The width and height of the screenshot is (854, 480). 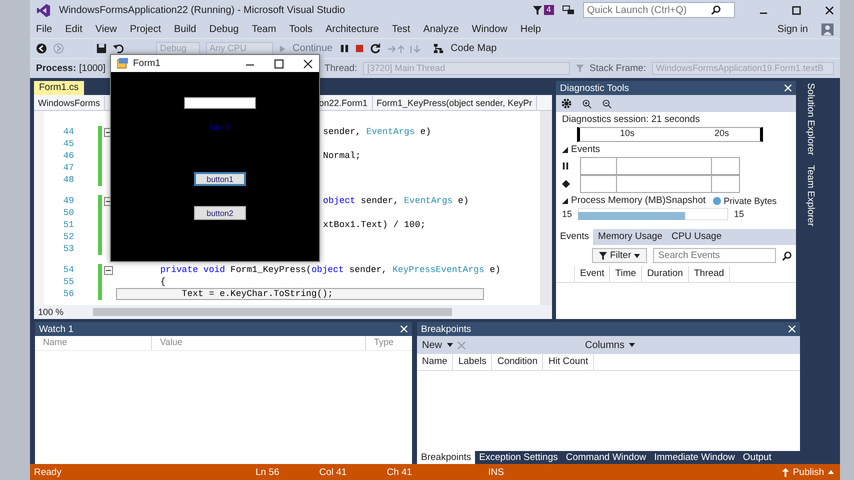 What do you see at coordinates (587, 103) in the screenshot?
I see `zoom-in-icon` at bounding box center [587, 103].